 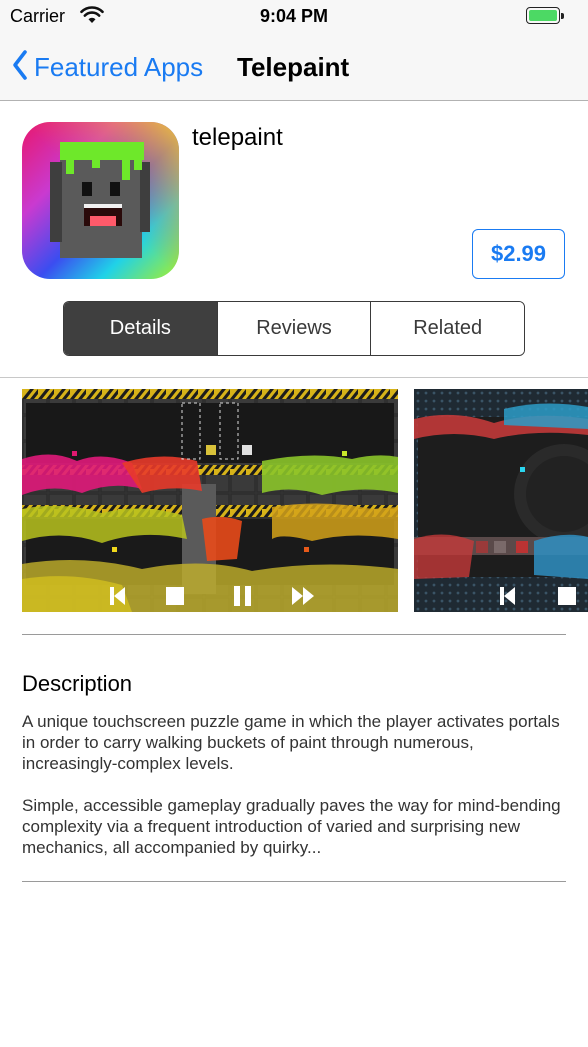 I want to click on description-title: Description, so click(x=77, y=683).